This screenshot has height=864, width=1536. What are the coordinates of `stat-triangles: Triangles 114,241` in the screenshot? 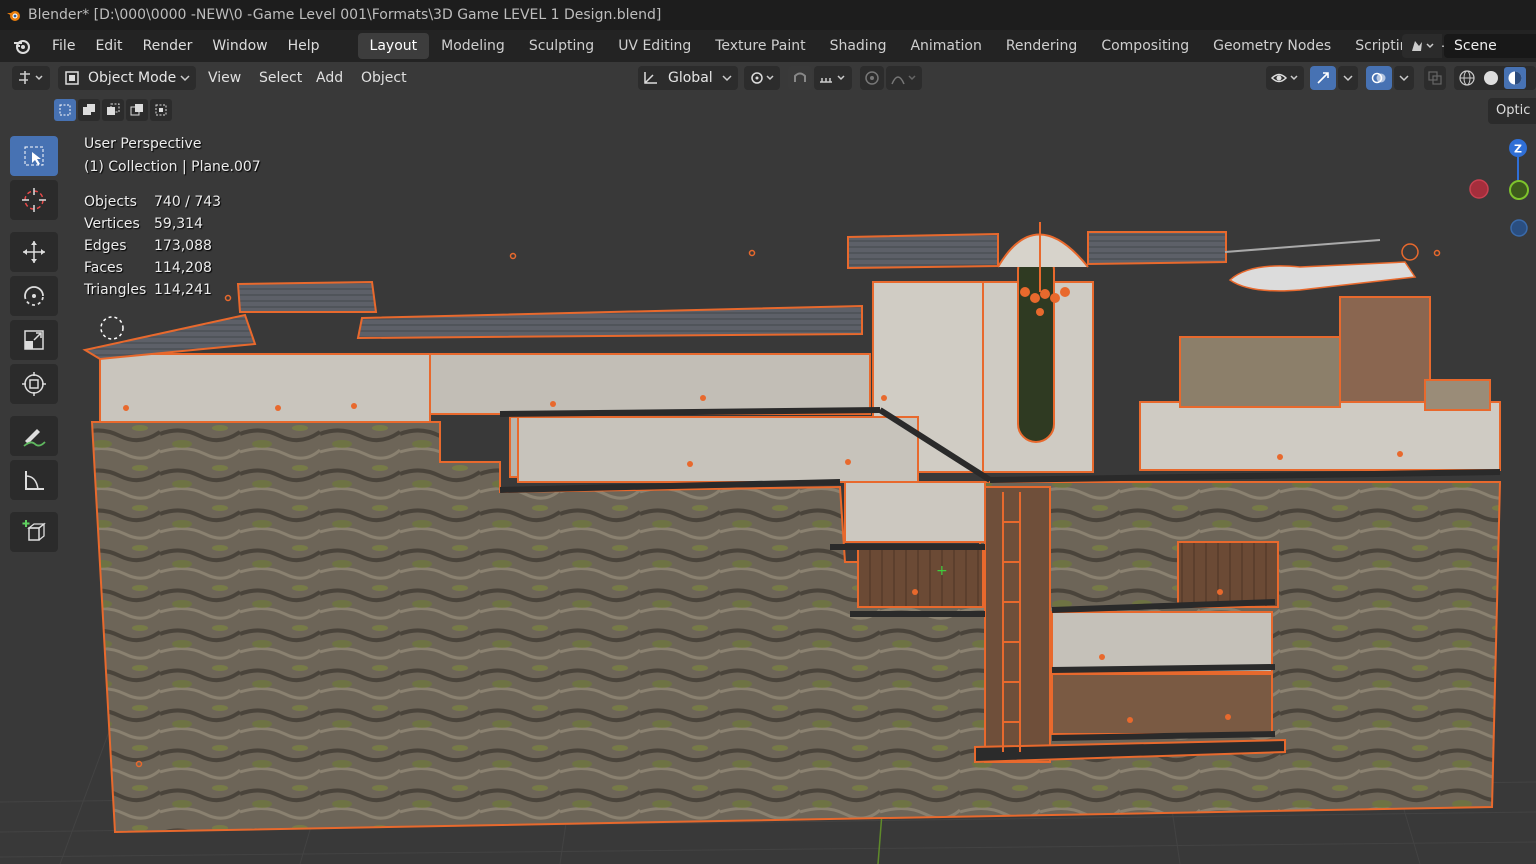 It's located at (172, 293).